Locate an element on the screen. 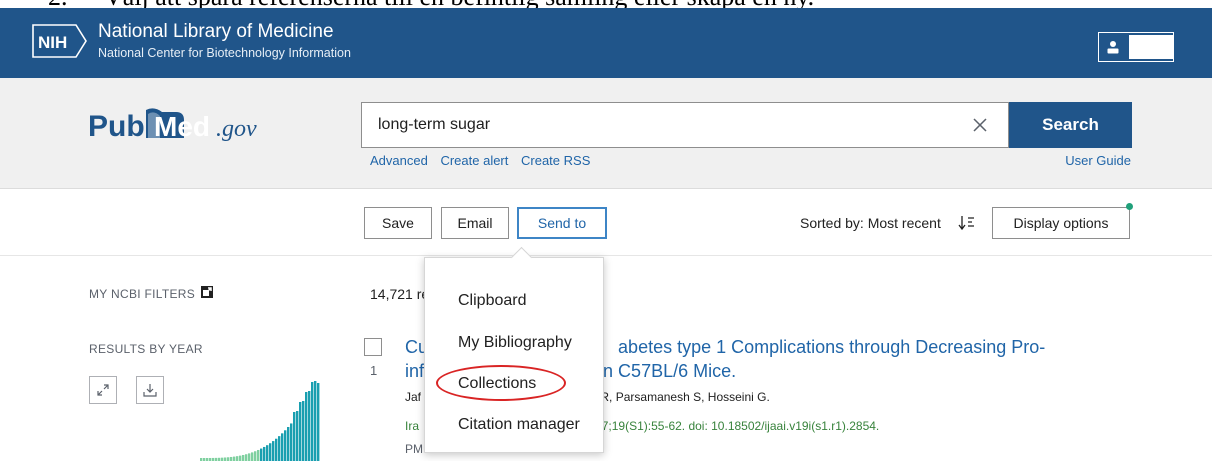  menu-item-collections: Collections is located at coordinates (497, 384).